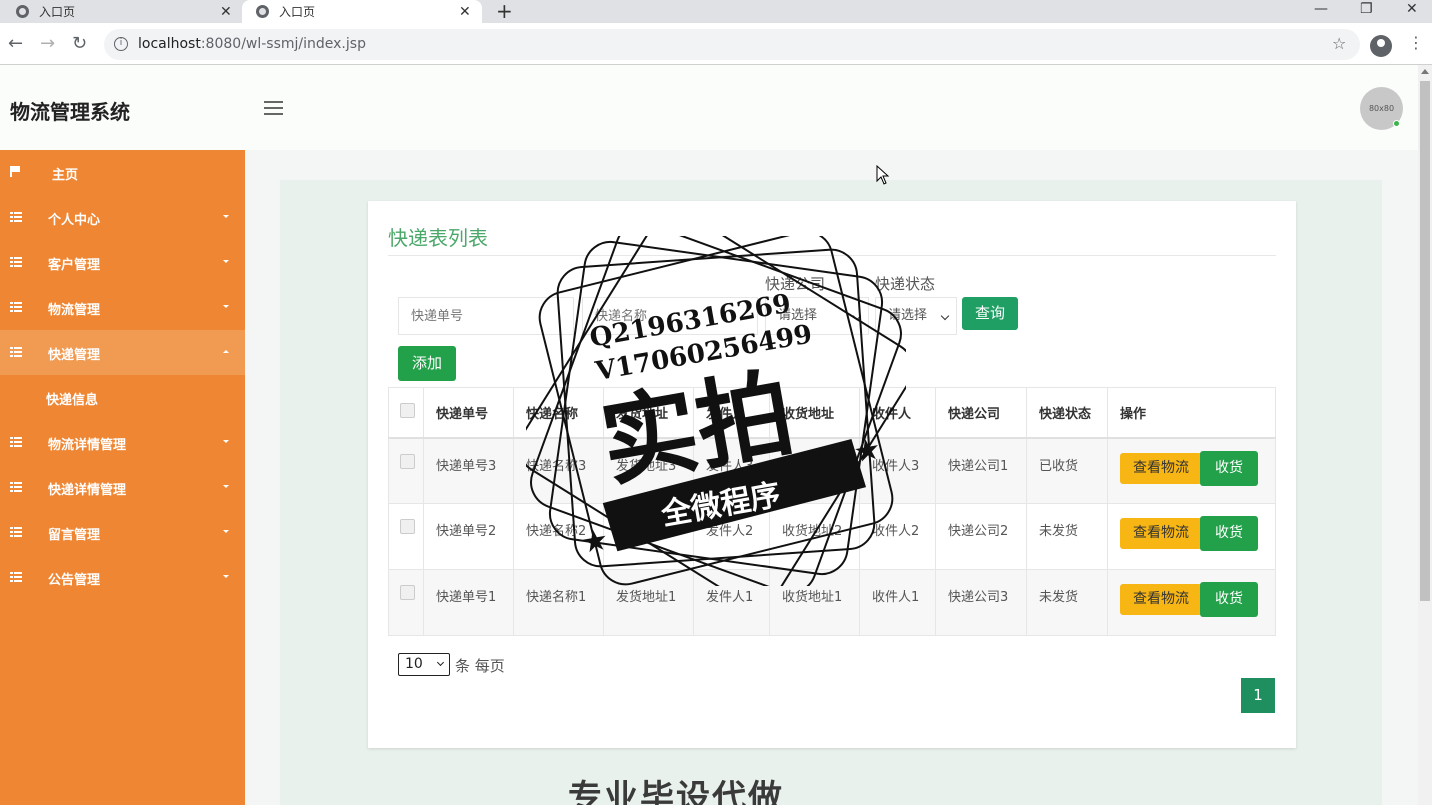  What do you see at coordinates (122, 217) in the screenshot?
I see `sidebar-item-personal-center: 个人中心` at bounding box center [122, 217].